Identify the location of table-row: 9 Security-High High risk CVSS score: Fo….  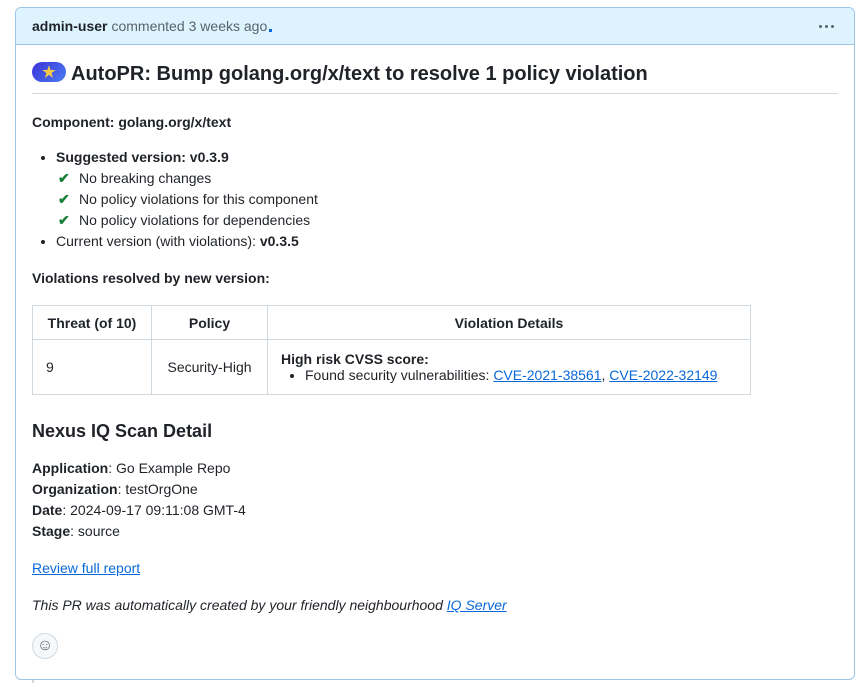
(391, 367).